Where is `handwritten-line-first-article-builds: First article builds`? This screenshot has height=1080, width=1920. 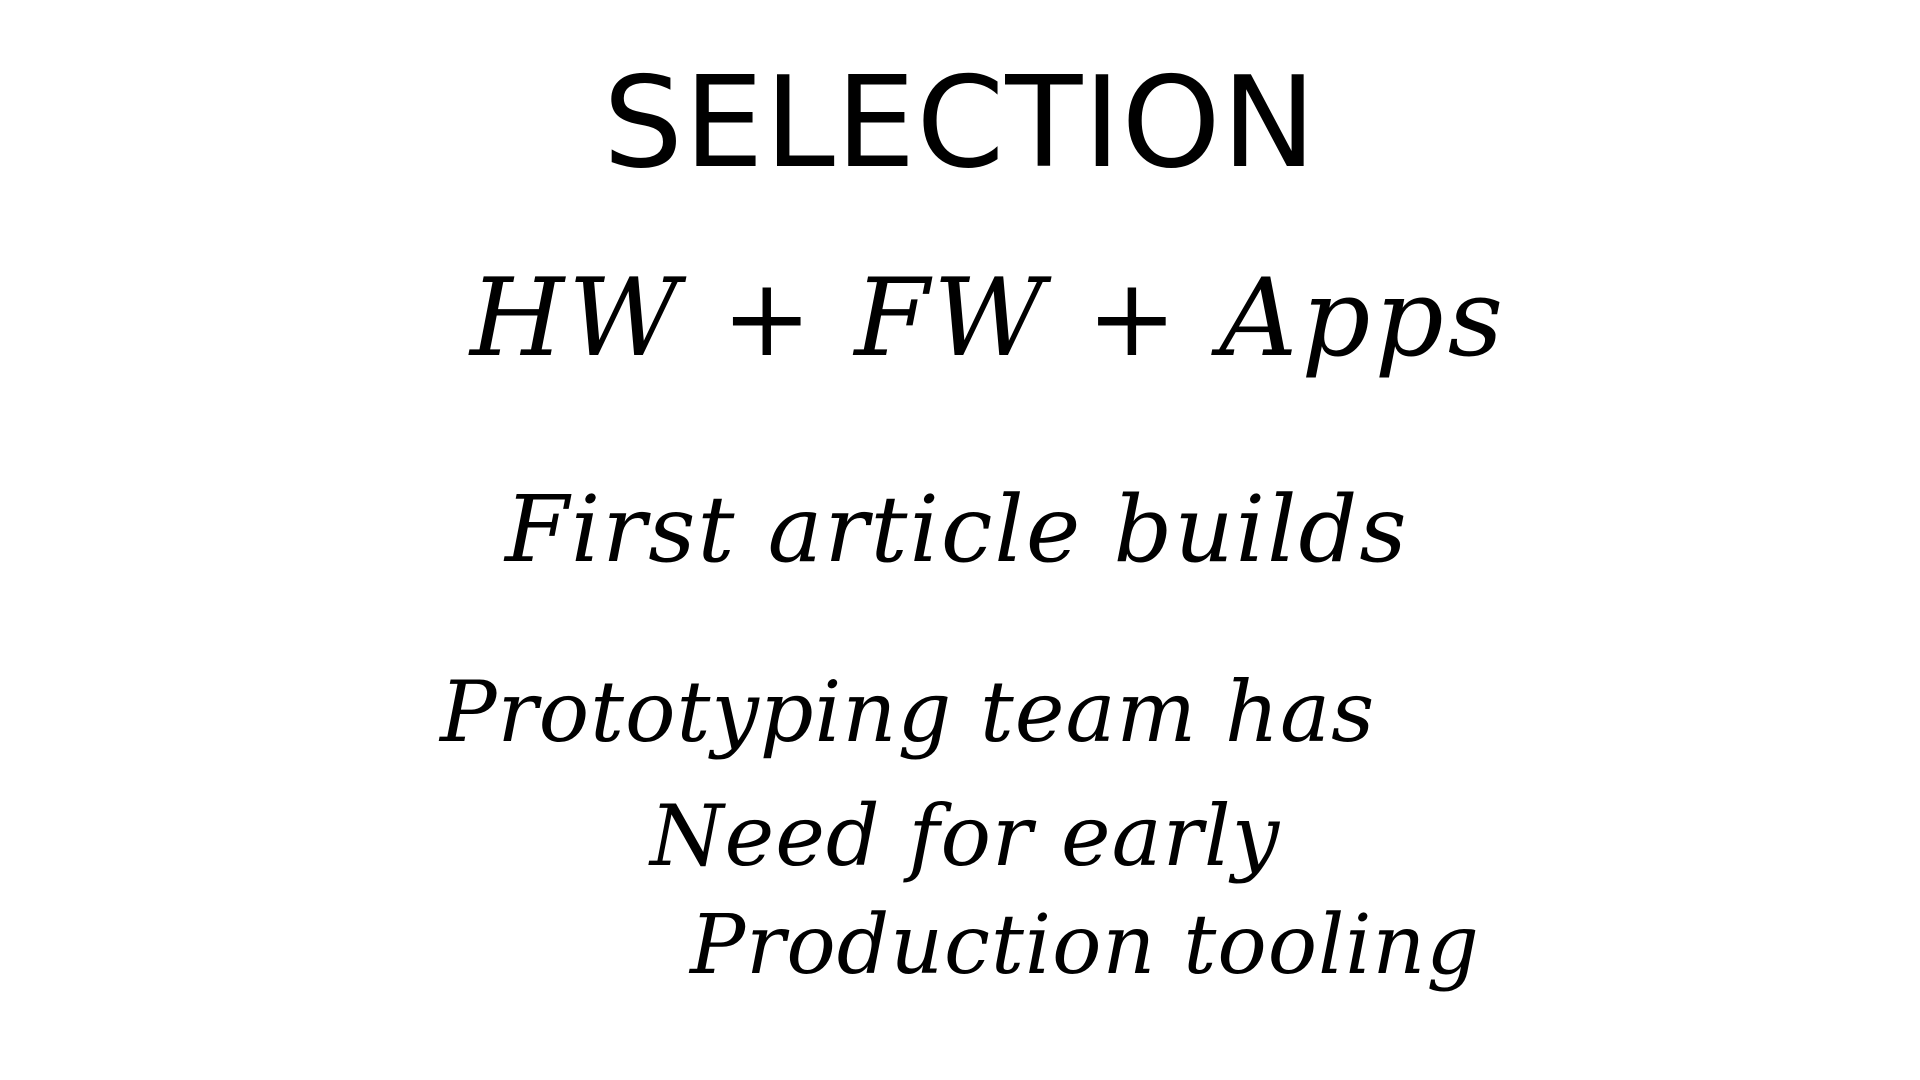
handwritten-line-first-article-builds: First article builds is located at coordinates (957, 529).